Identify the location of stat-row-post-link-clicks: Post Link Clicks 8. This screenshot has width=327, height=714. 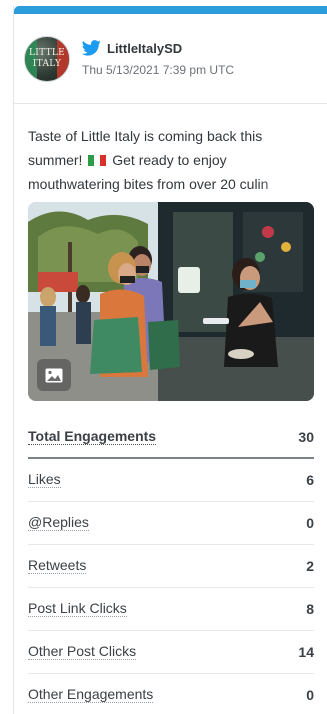
(171, 609).